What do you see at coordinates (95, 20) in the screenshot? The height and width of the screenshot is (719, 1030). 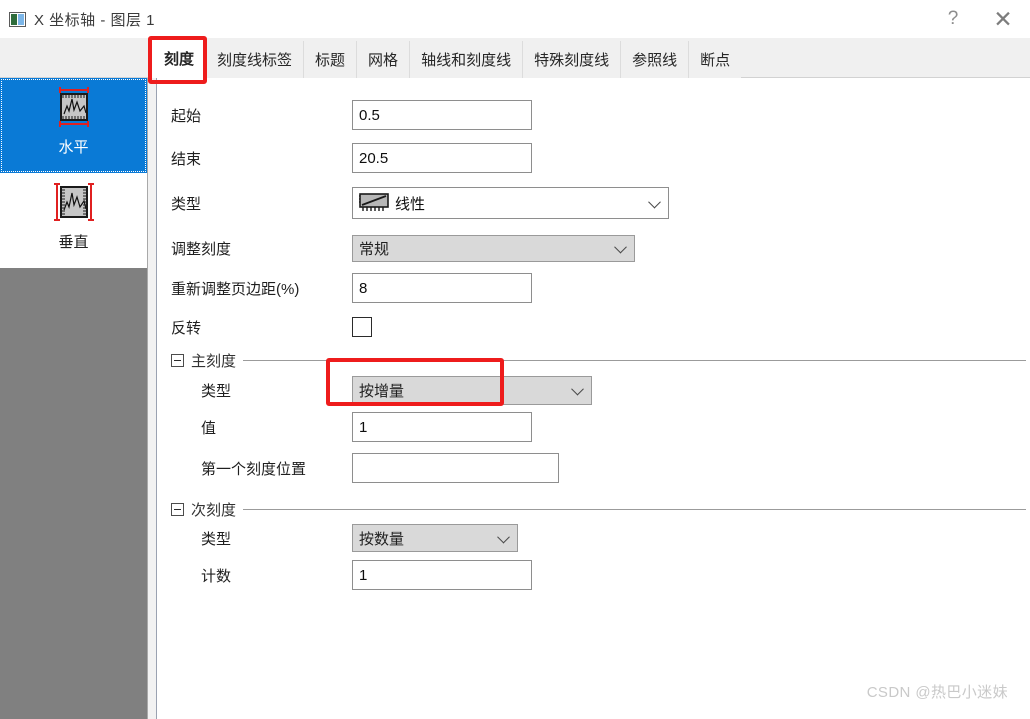 I see `window-title: X 坐标轴 - 图层 1` at bounding box center [95, 20].